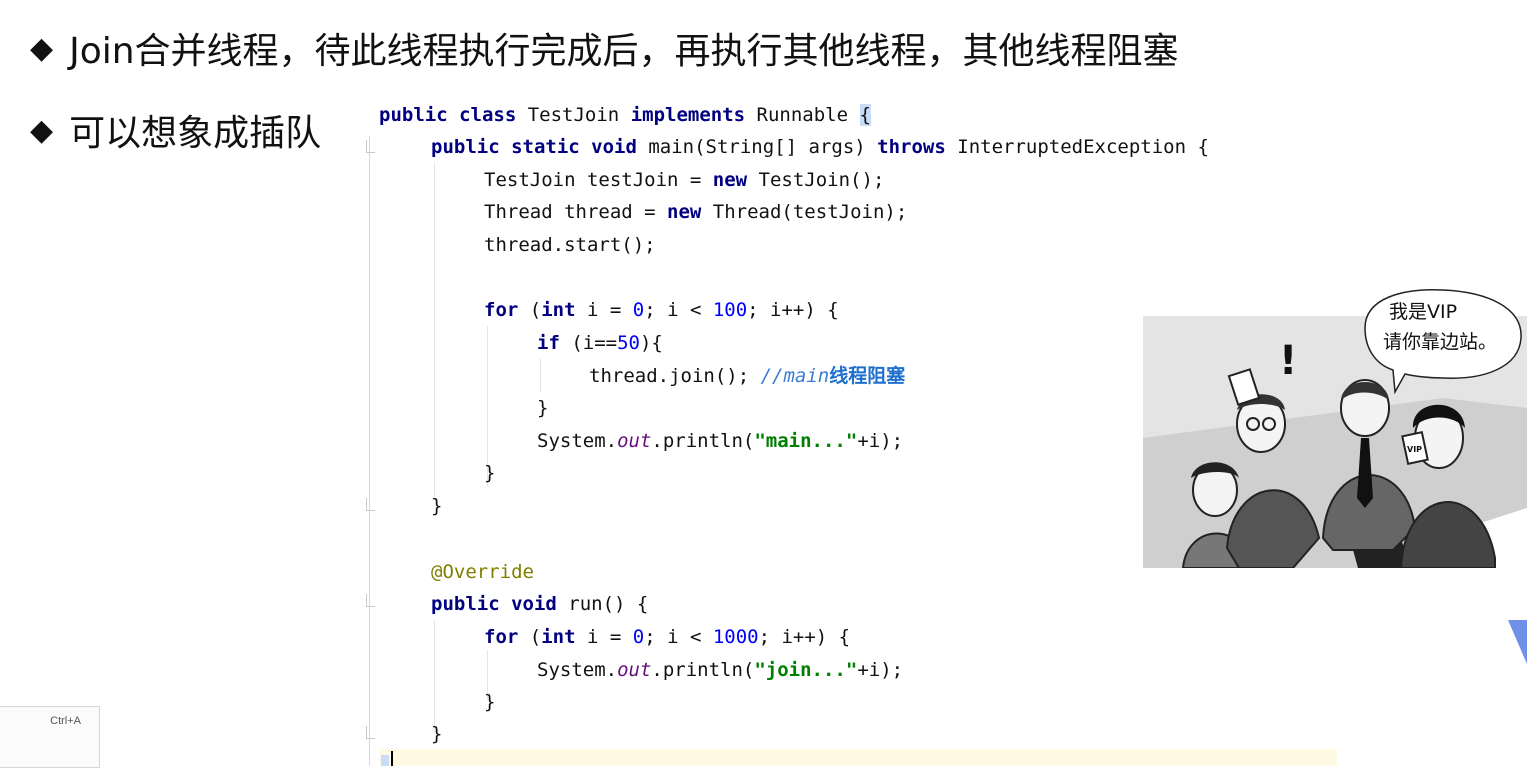 The image size is (1527, 768). I want to click on code-line-15: for (int i = 0; i < 1000; i++) {, so click(667, 637).